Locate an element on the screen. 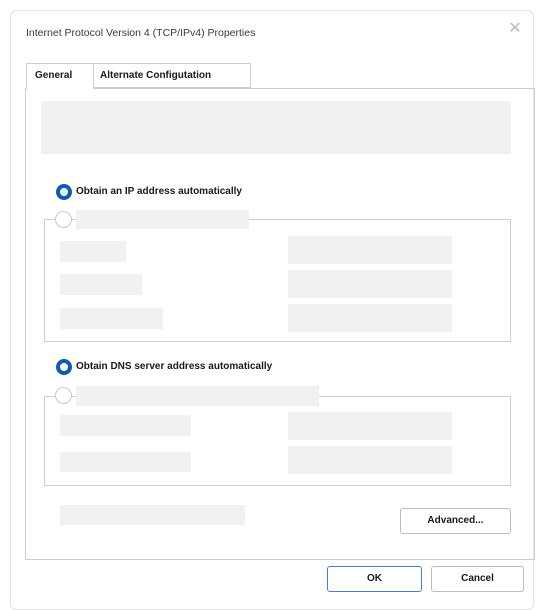 The height and width of the screenshot is (610, 542). description-placeholder is located at coordinates (276, 127).